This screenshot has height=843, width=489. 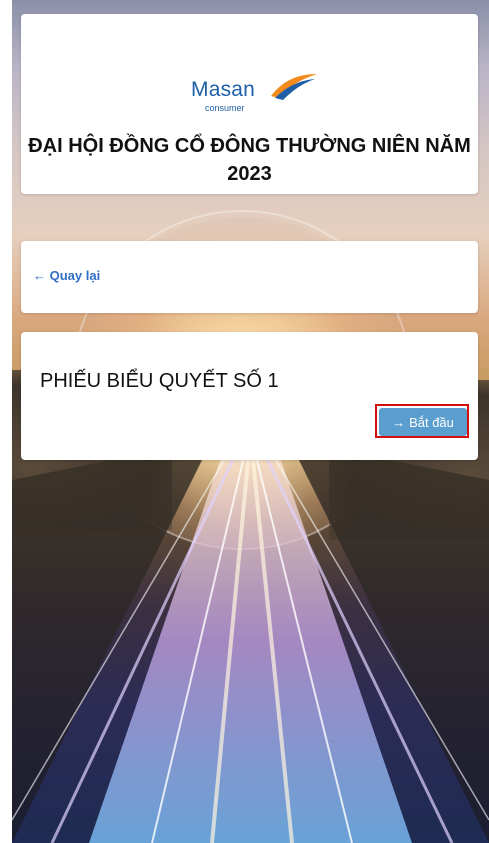 What do you see at coordinates (225, 108) in the screenshot?
I see `brand-tagline: consumer` at bounding box center [225, 108].